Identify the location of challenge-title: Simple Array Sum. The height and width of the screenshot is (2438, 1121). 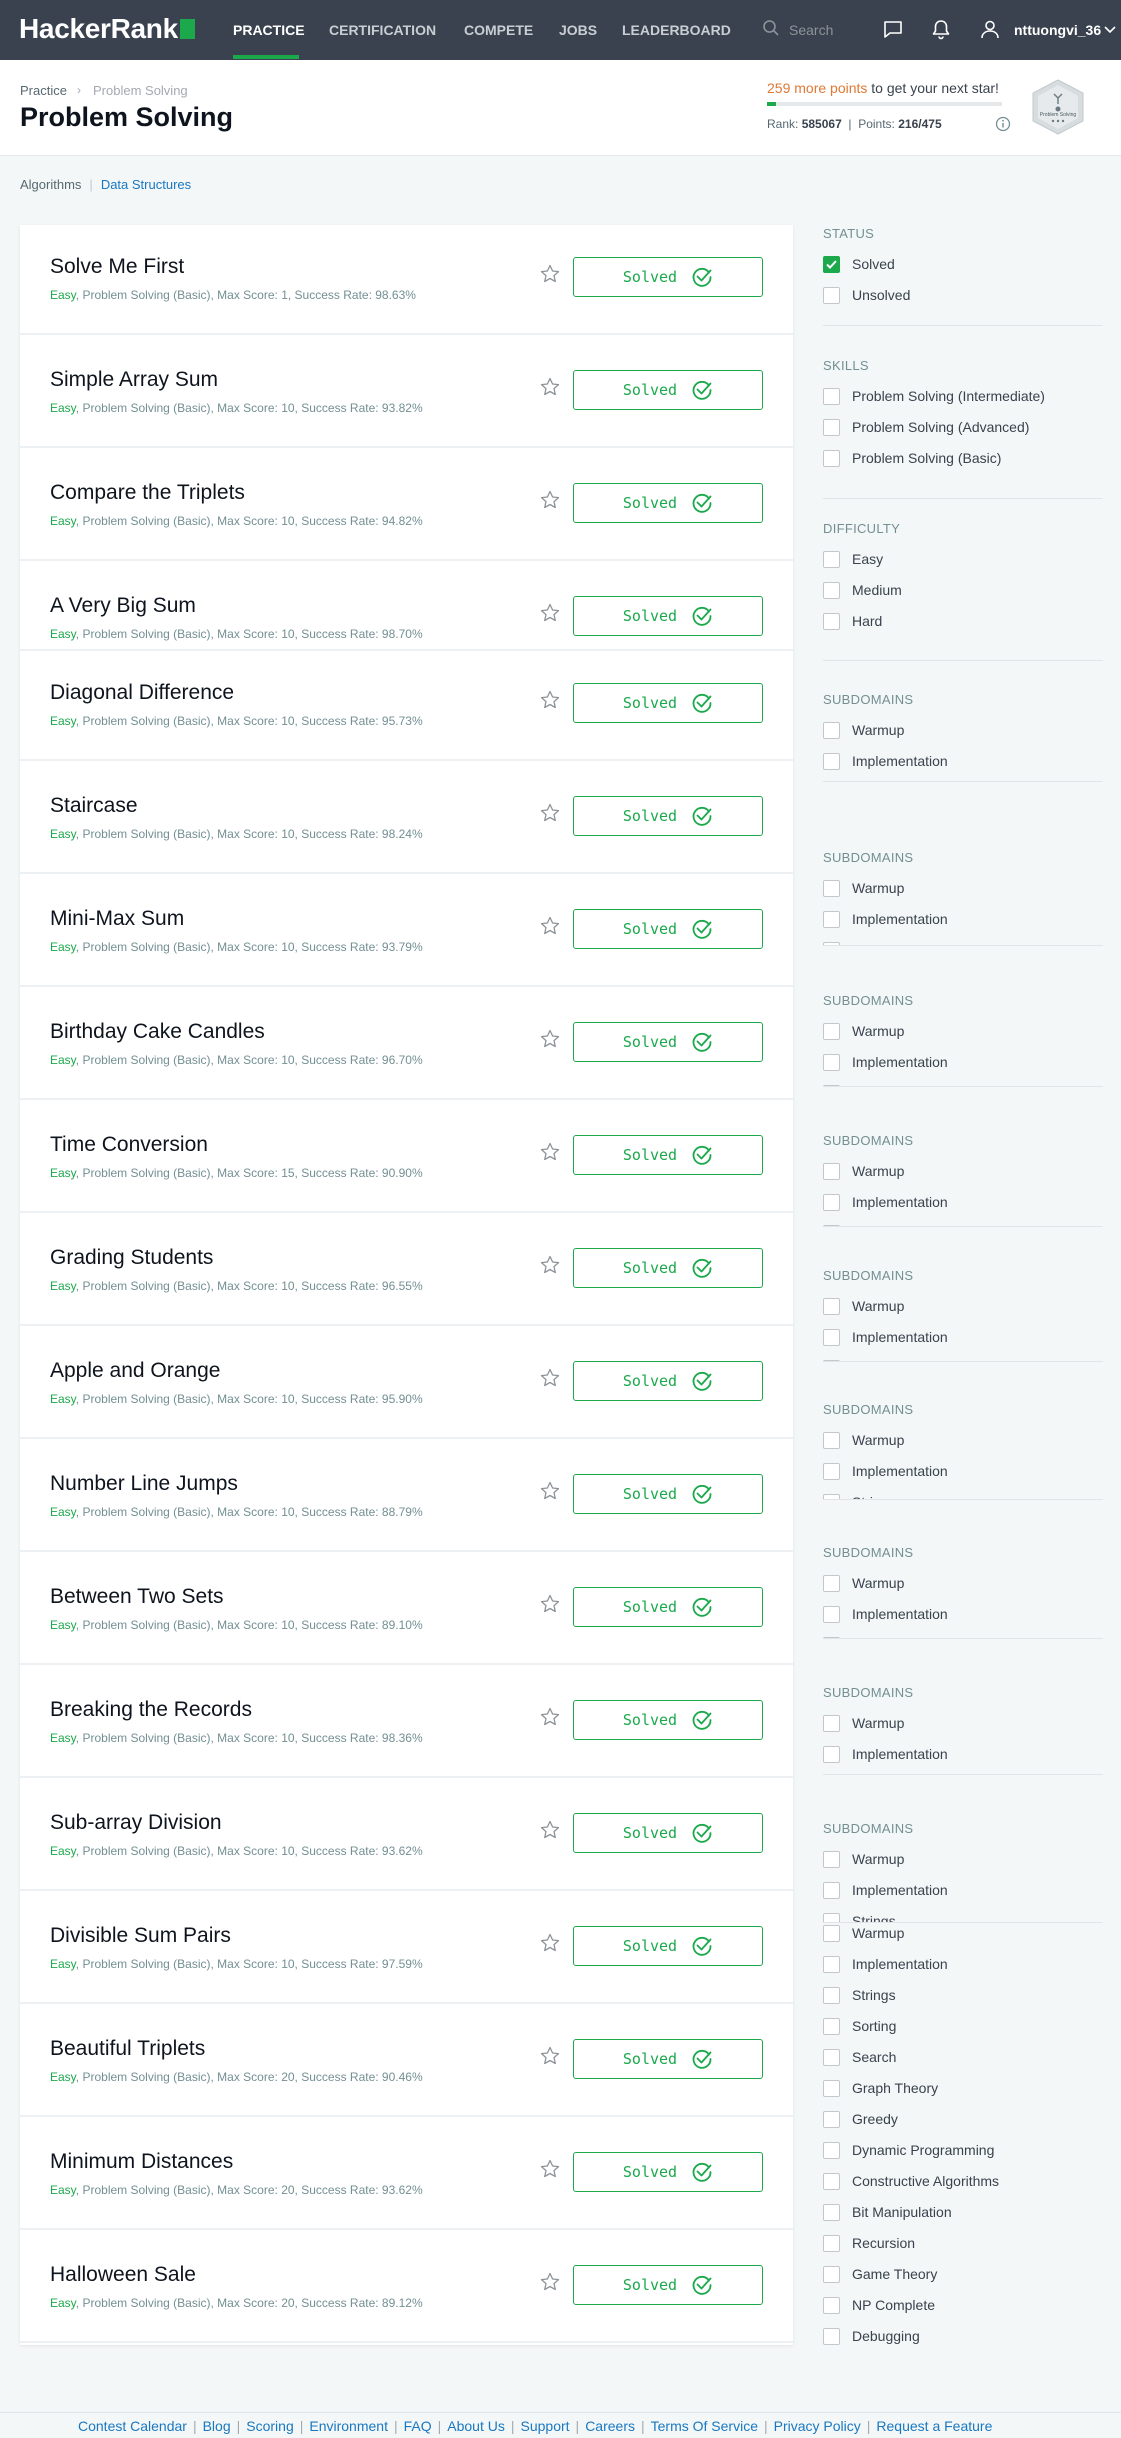
(134, 380).